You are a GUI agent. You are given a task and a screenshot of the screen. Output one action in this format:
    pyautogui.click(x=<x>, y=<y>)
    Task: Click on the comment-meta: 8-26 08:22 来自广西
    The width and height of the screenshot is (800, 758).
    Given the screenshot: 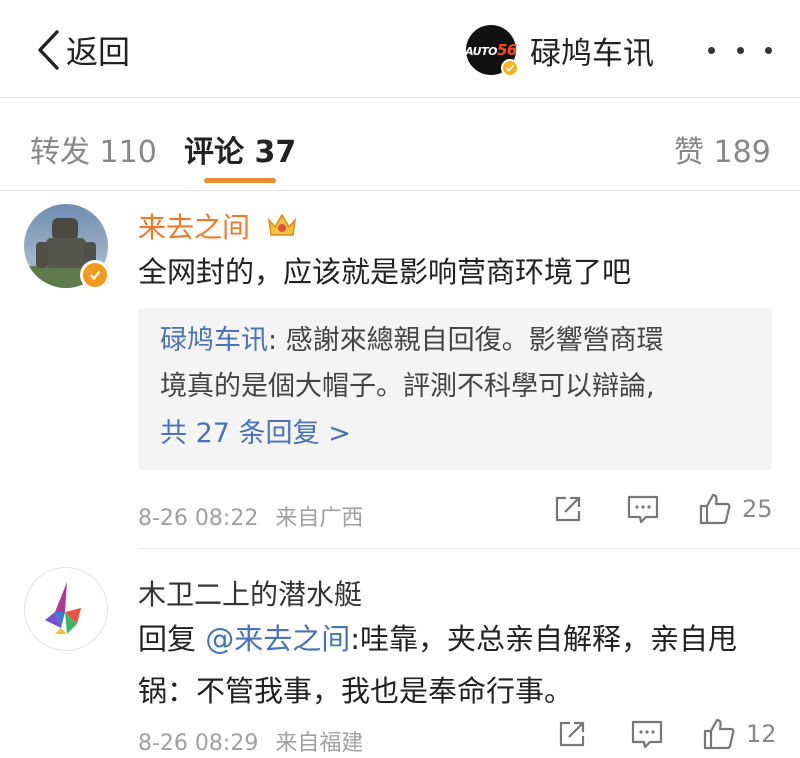 What is the action you would take?
    pyautogui.click(x=250, y=516)
    